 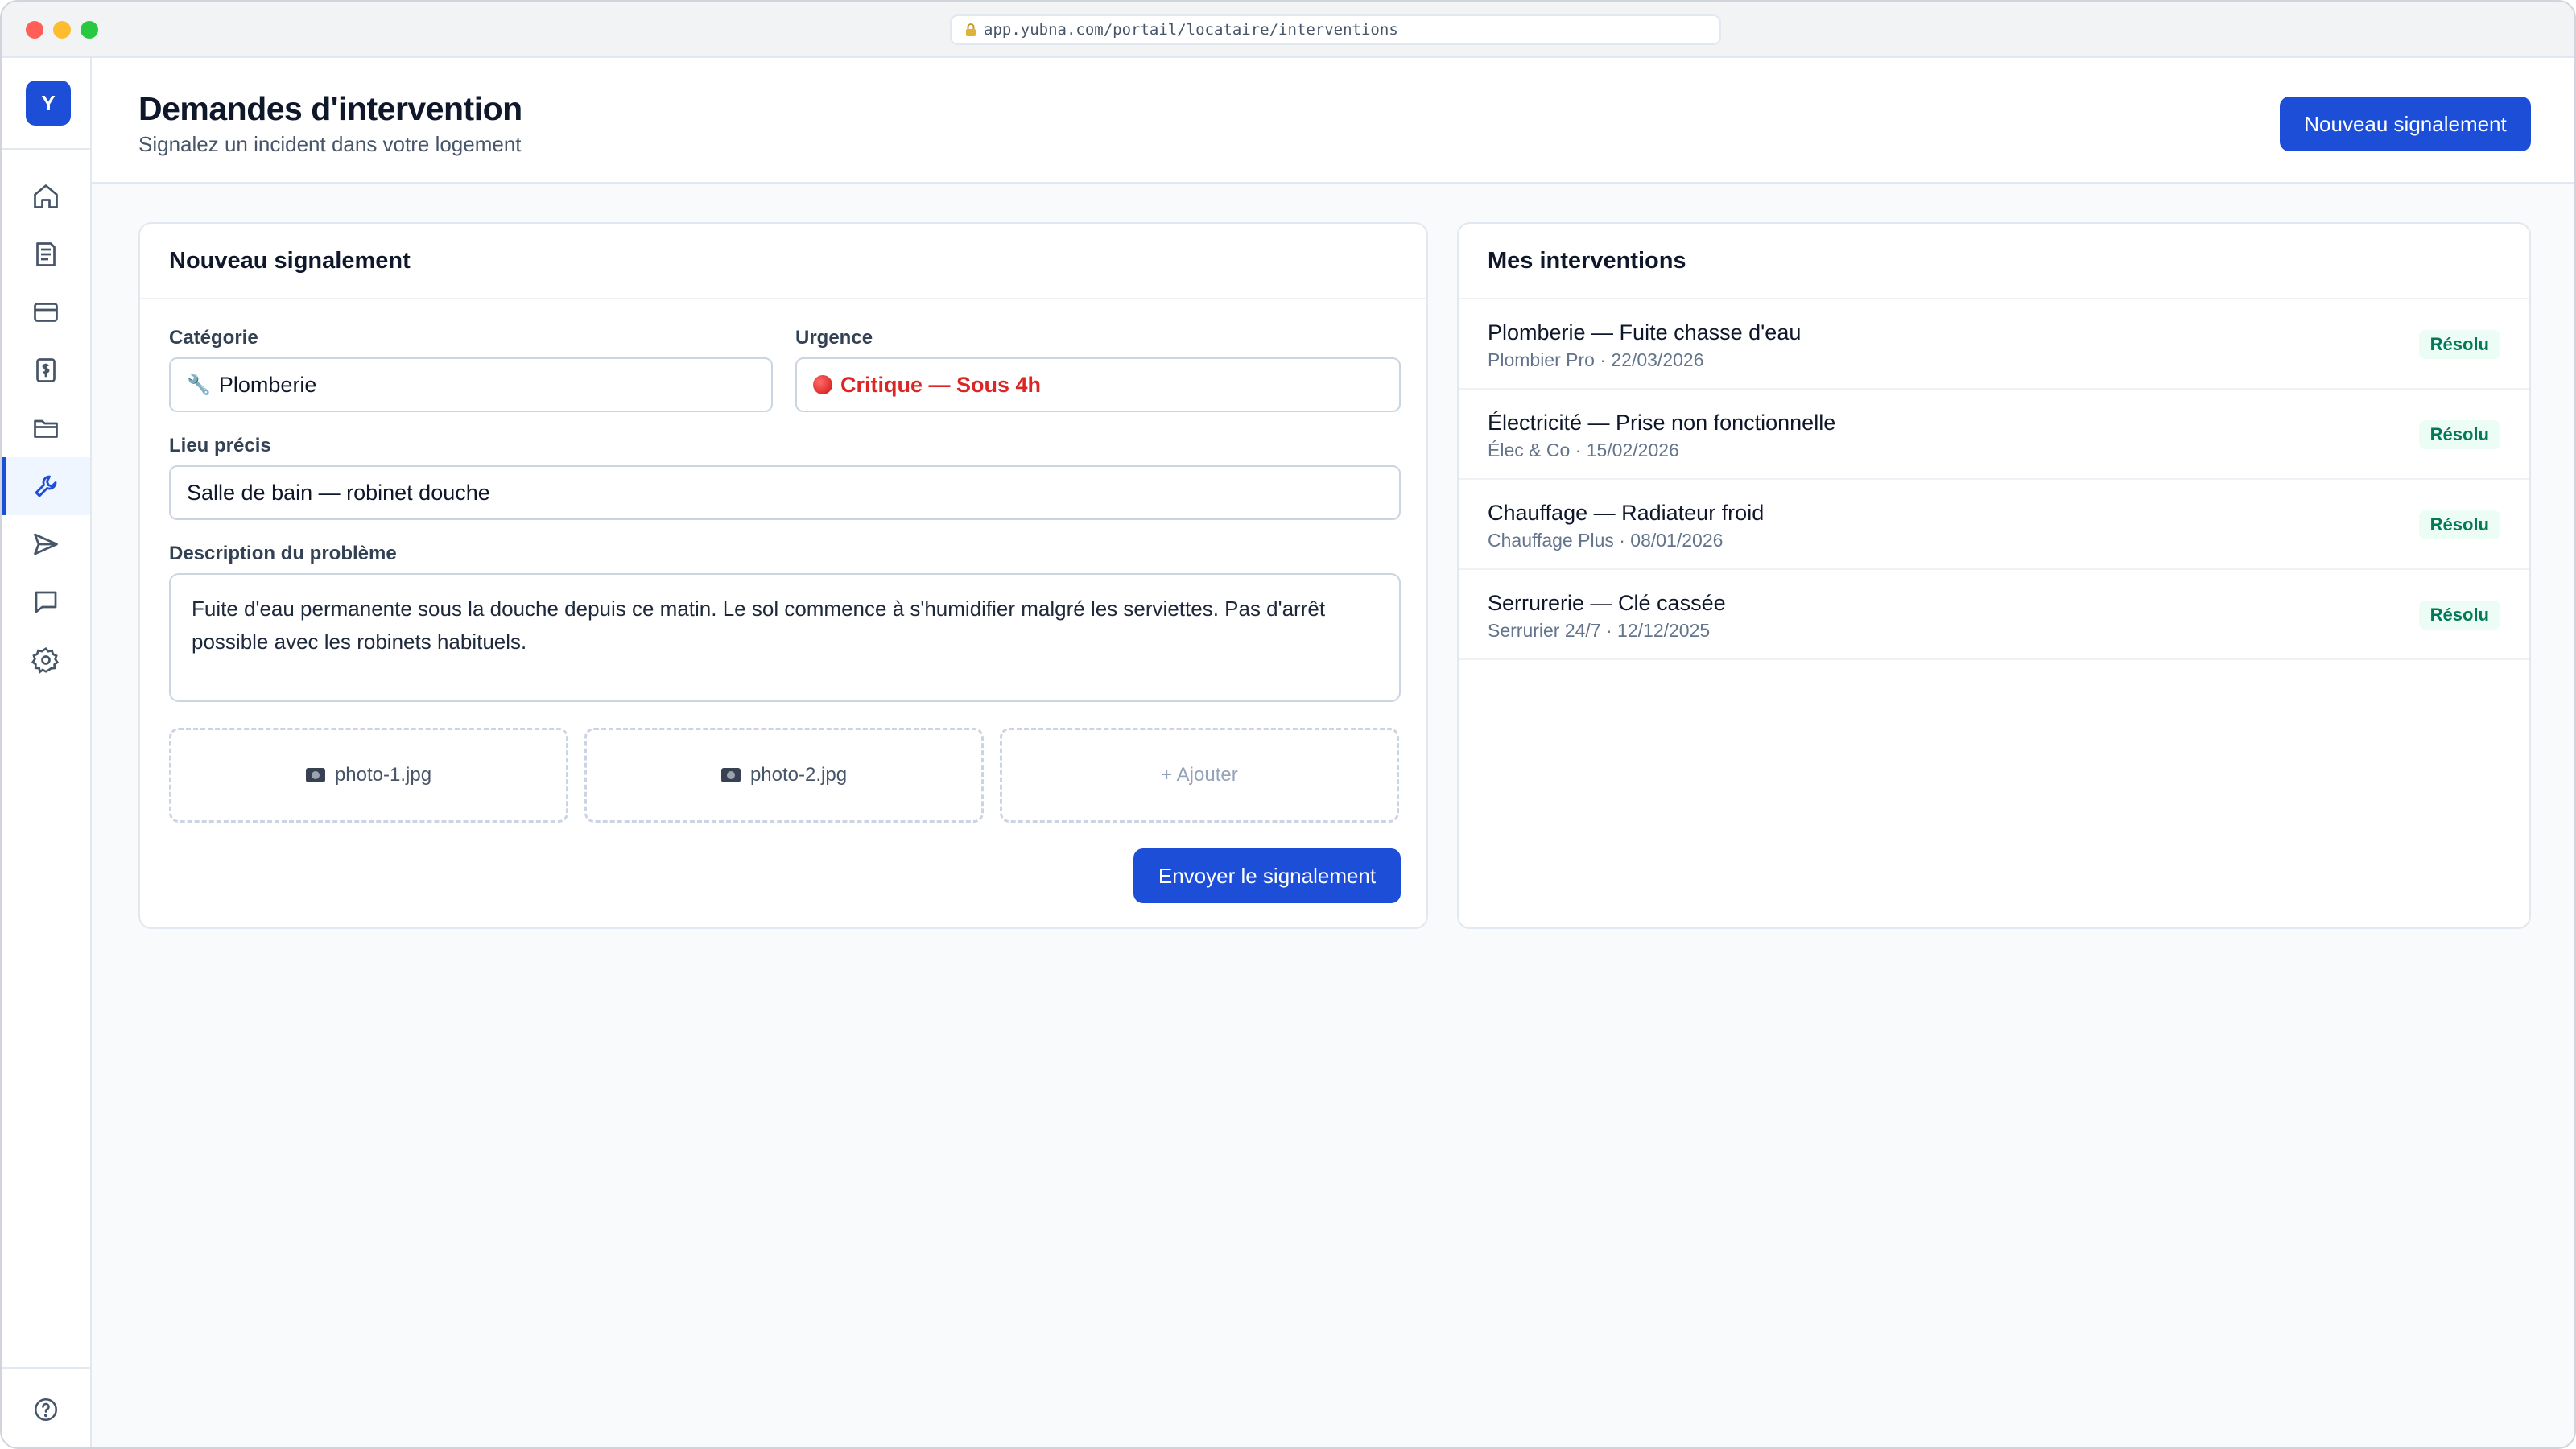 I want to click on minimize-window-button, so click(x=62, y=30).